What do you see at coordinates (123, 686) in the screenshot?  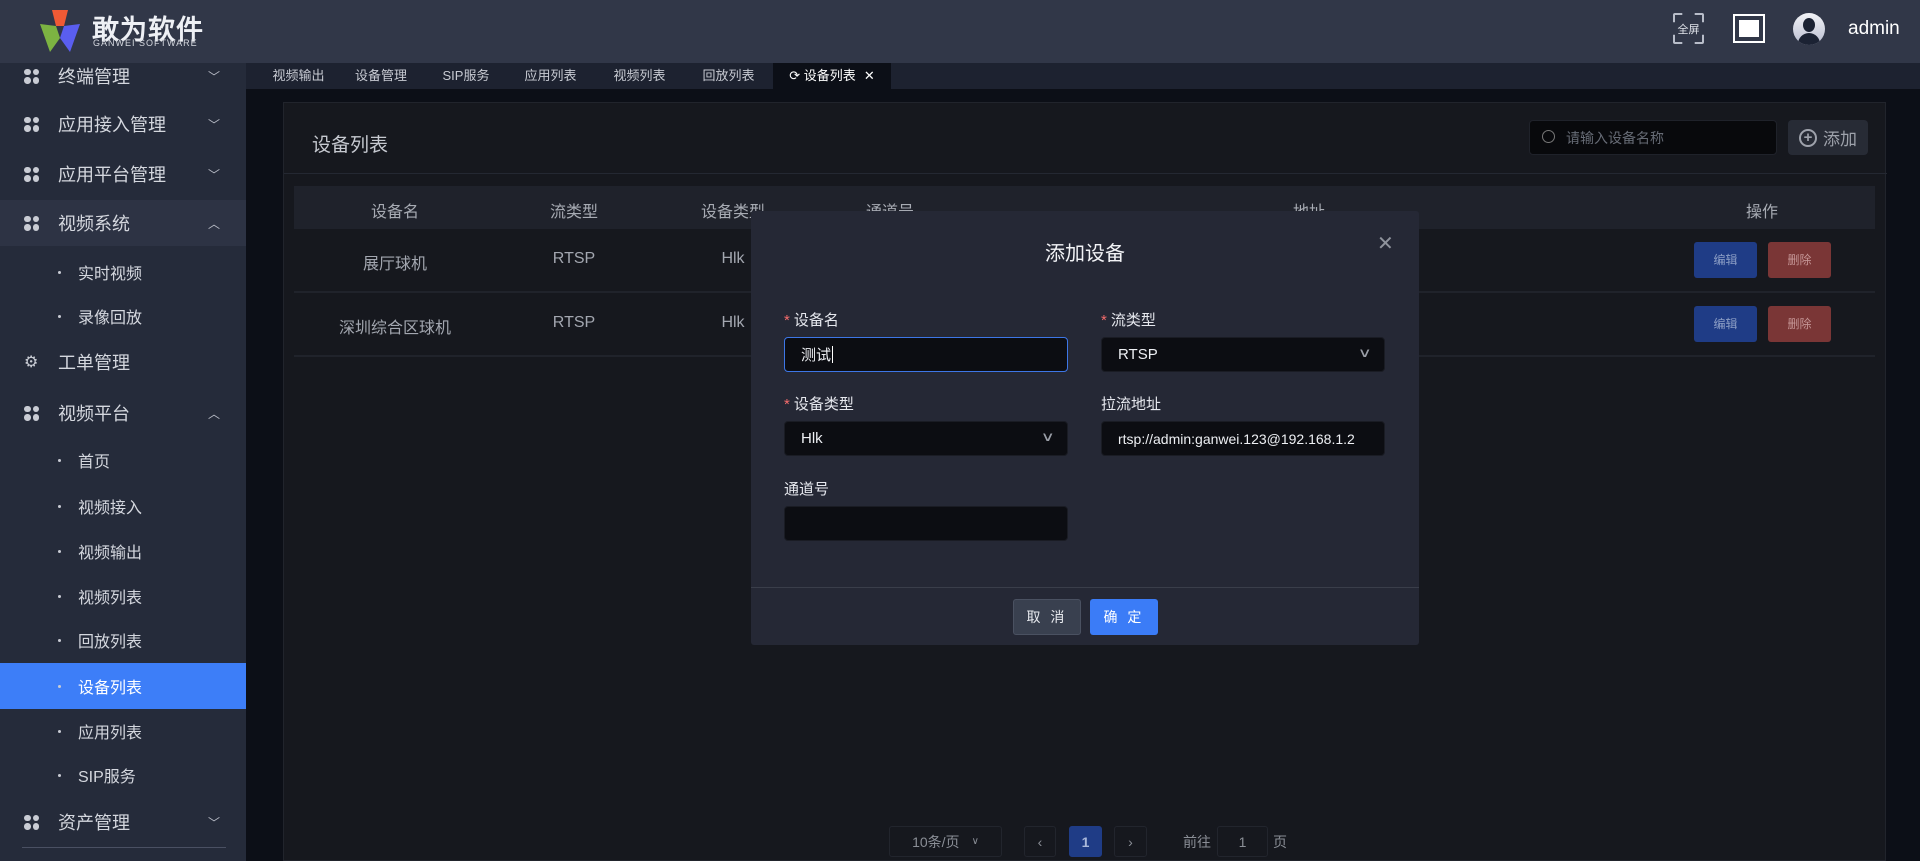 I see `sidebar-subitem: 设备列表` at bounding box center [123, 686].